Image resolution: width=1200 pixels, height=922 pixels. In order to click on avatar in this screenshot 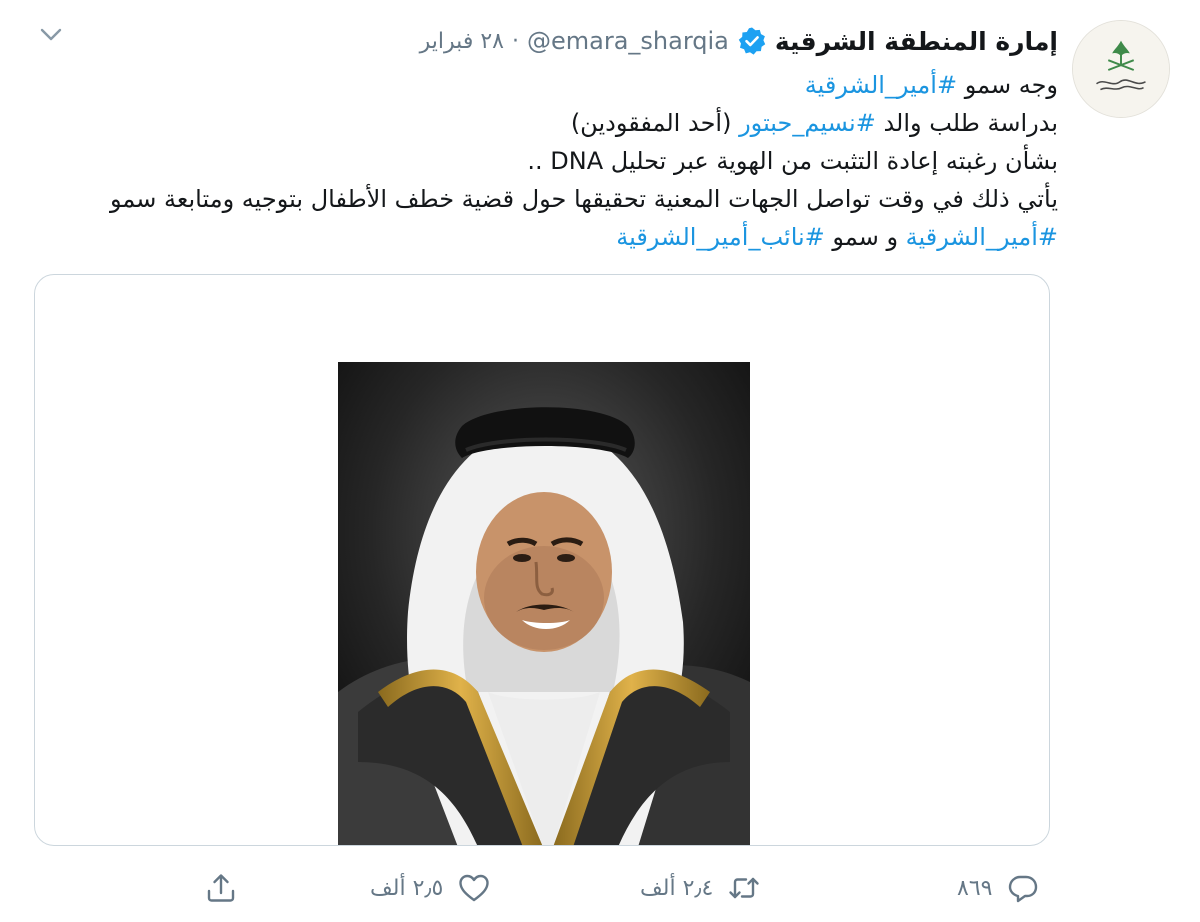, I will do `click(1121, 69)`.